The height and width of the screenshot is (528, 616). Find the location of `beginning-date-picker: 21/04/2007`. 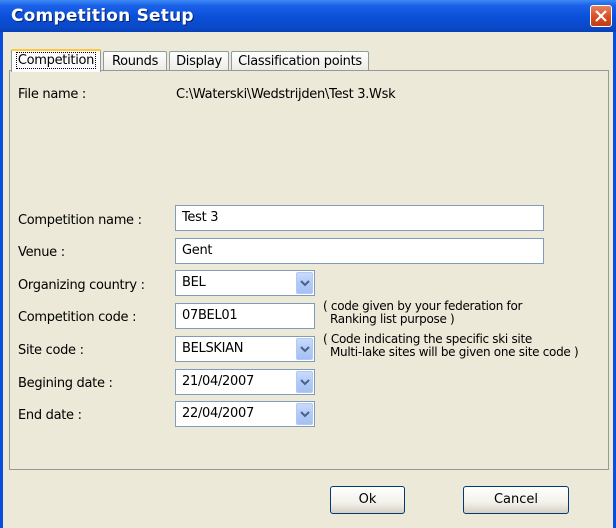

beginning-date-picker: 21/04/2007 is located at coordinates (245, 382).